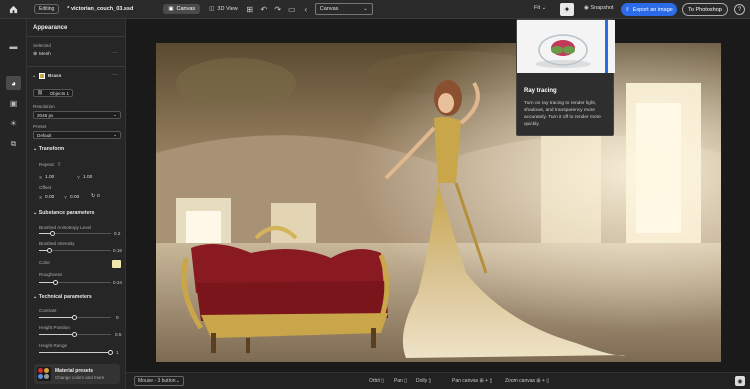 The image size is (750, 389). What do you see at coordinates (51, 149) in the screenshot?
I see `transform-title: Transform` at bounding box center [51, 149].